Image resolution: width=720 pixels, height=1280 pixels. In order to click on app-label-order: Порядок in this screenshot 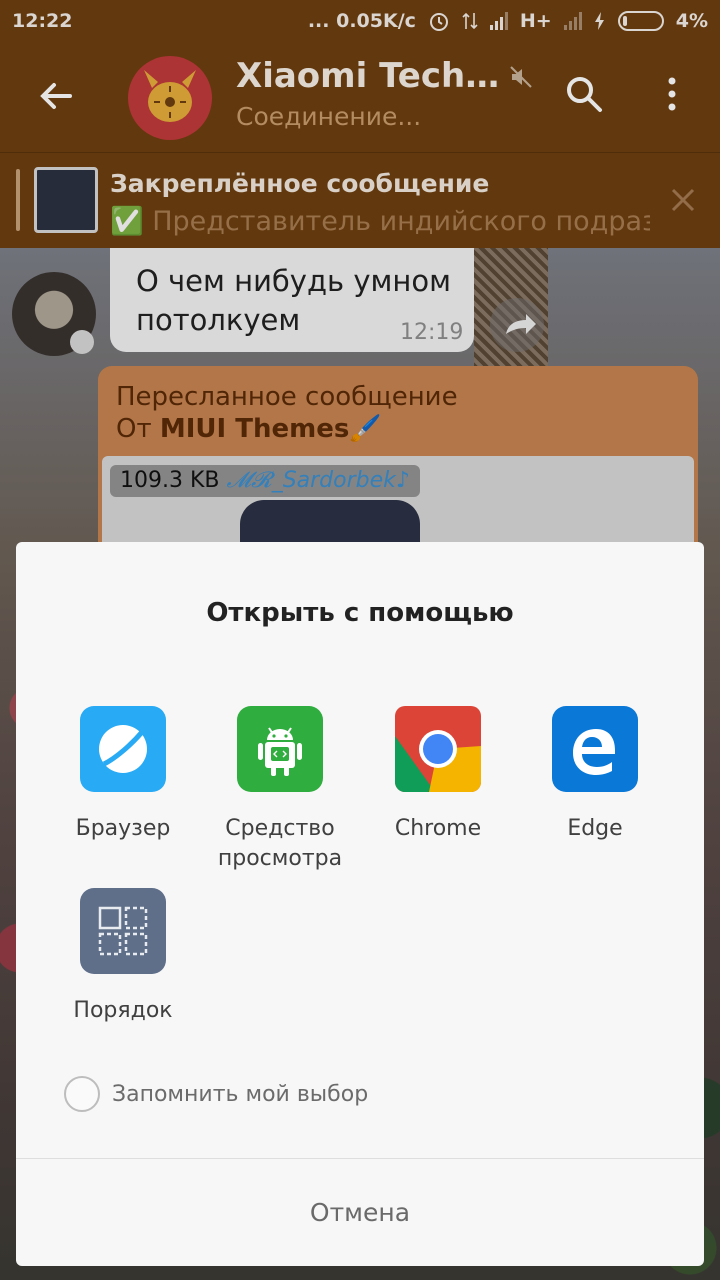, I will do `click(123, 1010)`.